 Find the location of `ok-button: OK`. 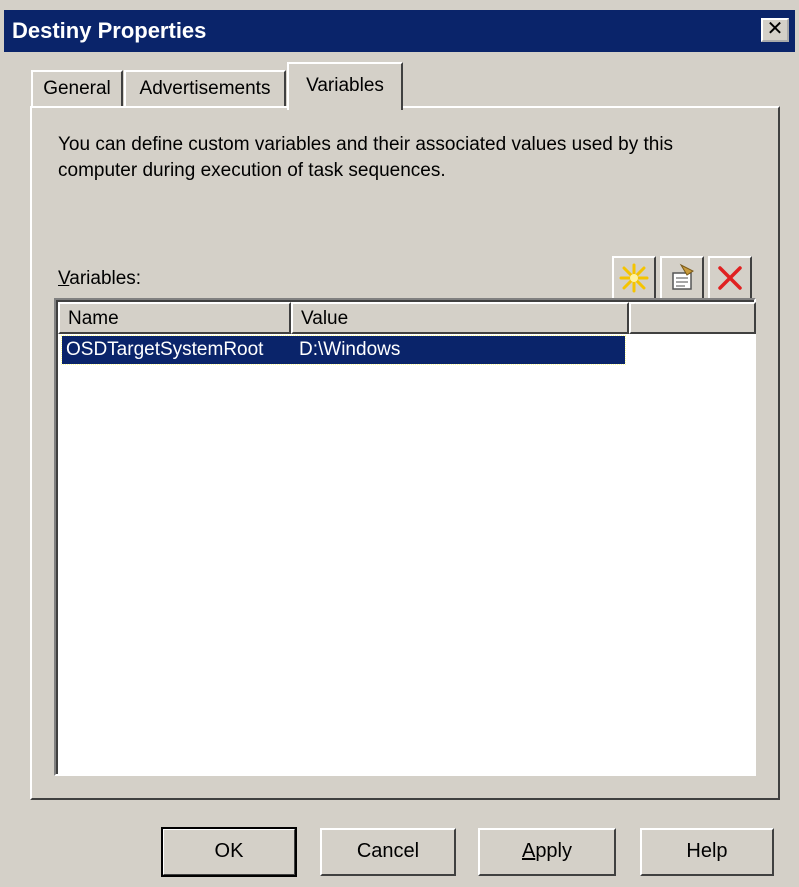

ok-button: OK is located at coordinates (229, 852).